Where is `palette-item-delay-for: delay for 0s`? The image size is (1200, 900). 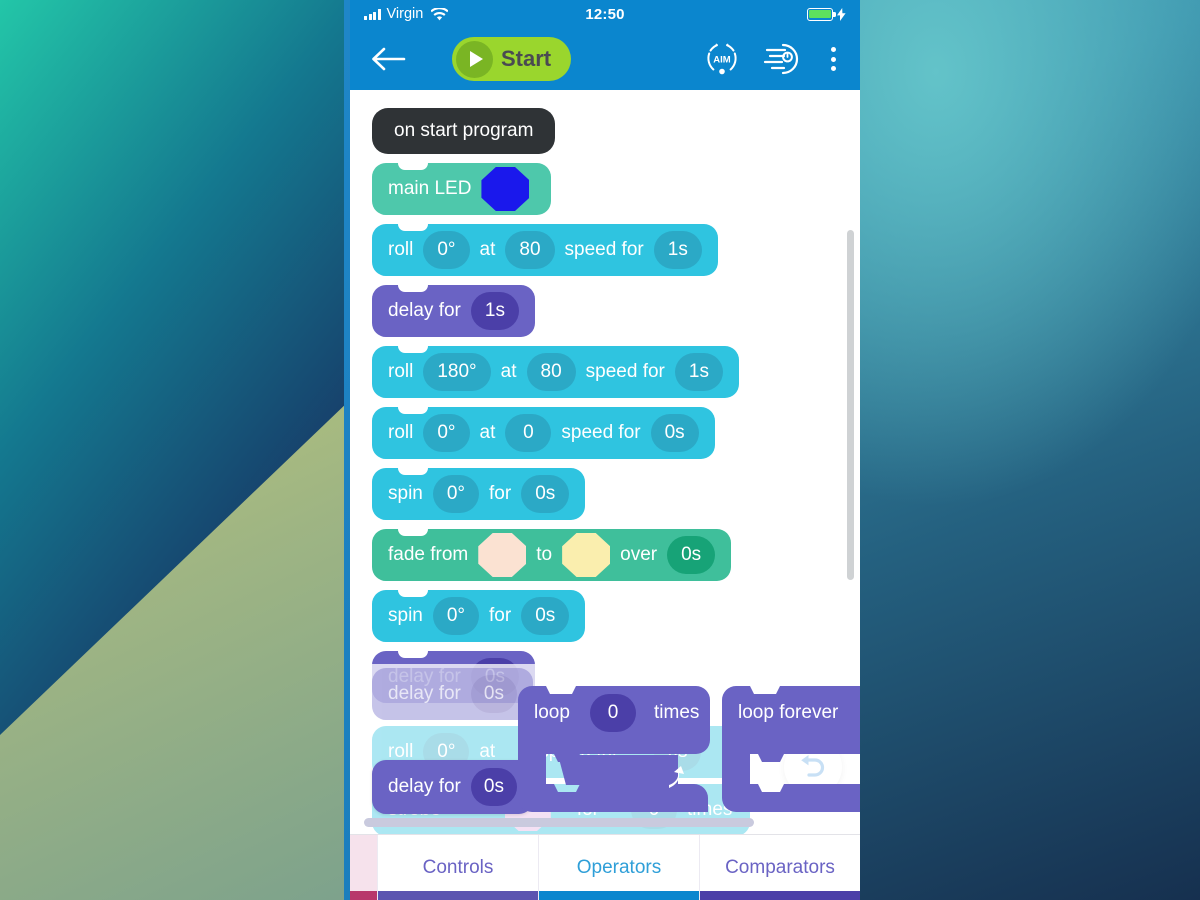 palette-item-delay-for: delay for 0s is located at coordinates (452, 787).